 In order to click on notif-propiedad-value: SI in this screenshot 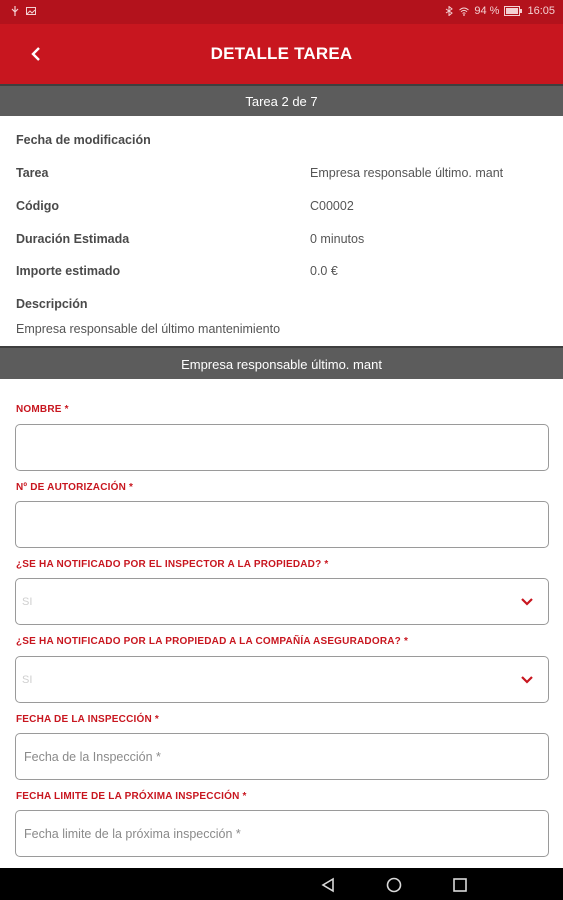, I will do `click(27, 680)`.